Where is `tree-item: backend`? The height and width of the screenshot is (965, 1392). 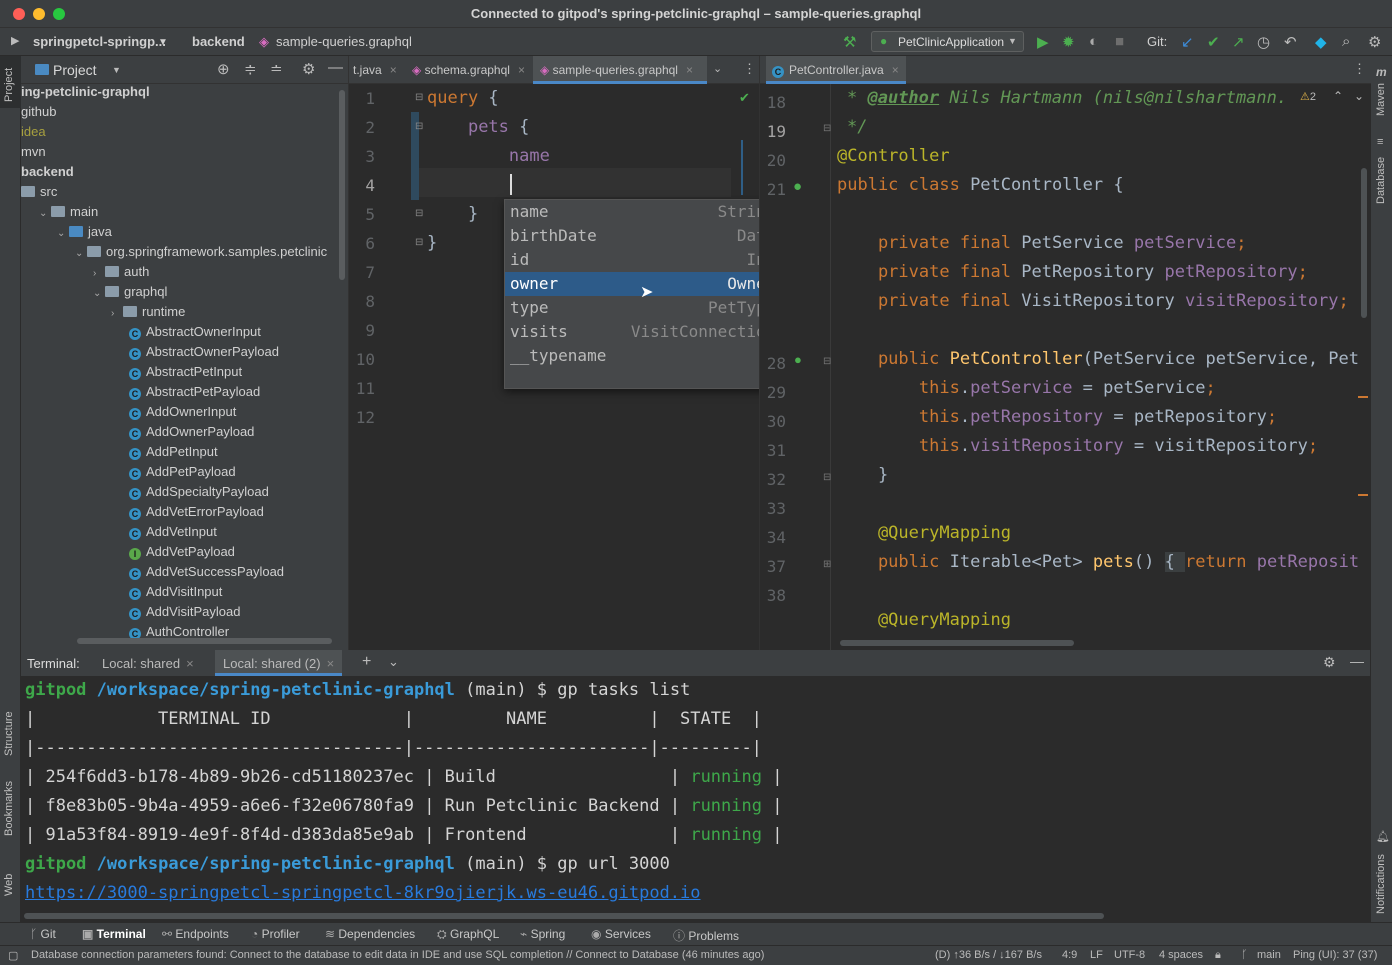 tree-item: backend is located at coordinates (47, 174).